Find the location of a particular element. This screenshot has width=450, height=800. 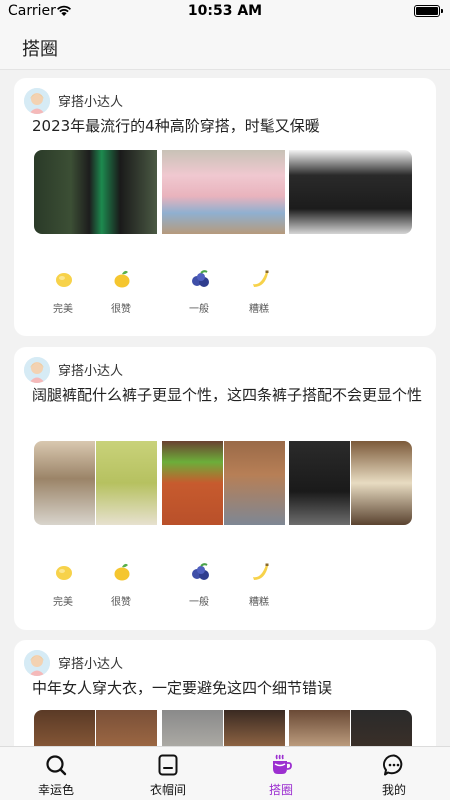

status-bar: Carrier 10:53 AM is located at coordinates (225, 12).